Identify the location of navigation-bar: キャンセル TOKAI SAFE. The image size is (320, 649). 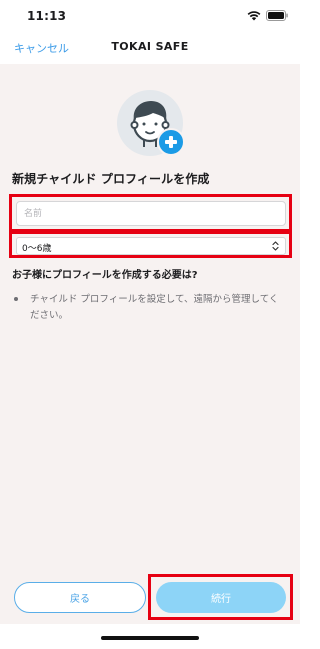
(150, 49).